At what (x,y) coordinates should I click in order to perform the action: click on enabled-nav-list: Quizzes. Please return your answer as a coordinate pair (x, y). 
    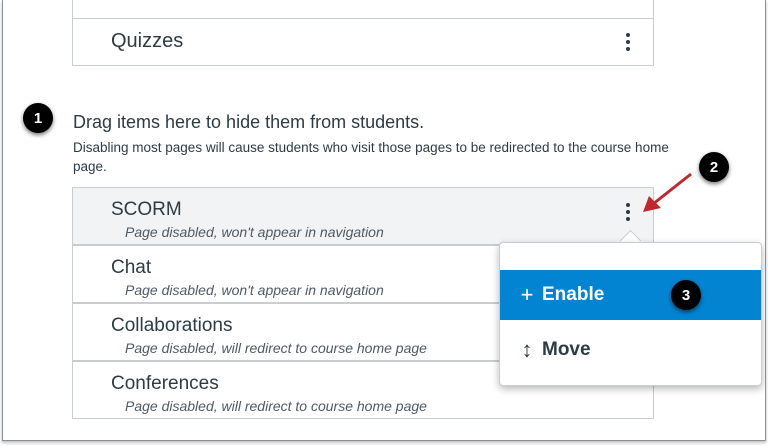
    Looking at the image, I should click on (363, 33).